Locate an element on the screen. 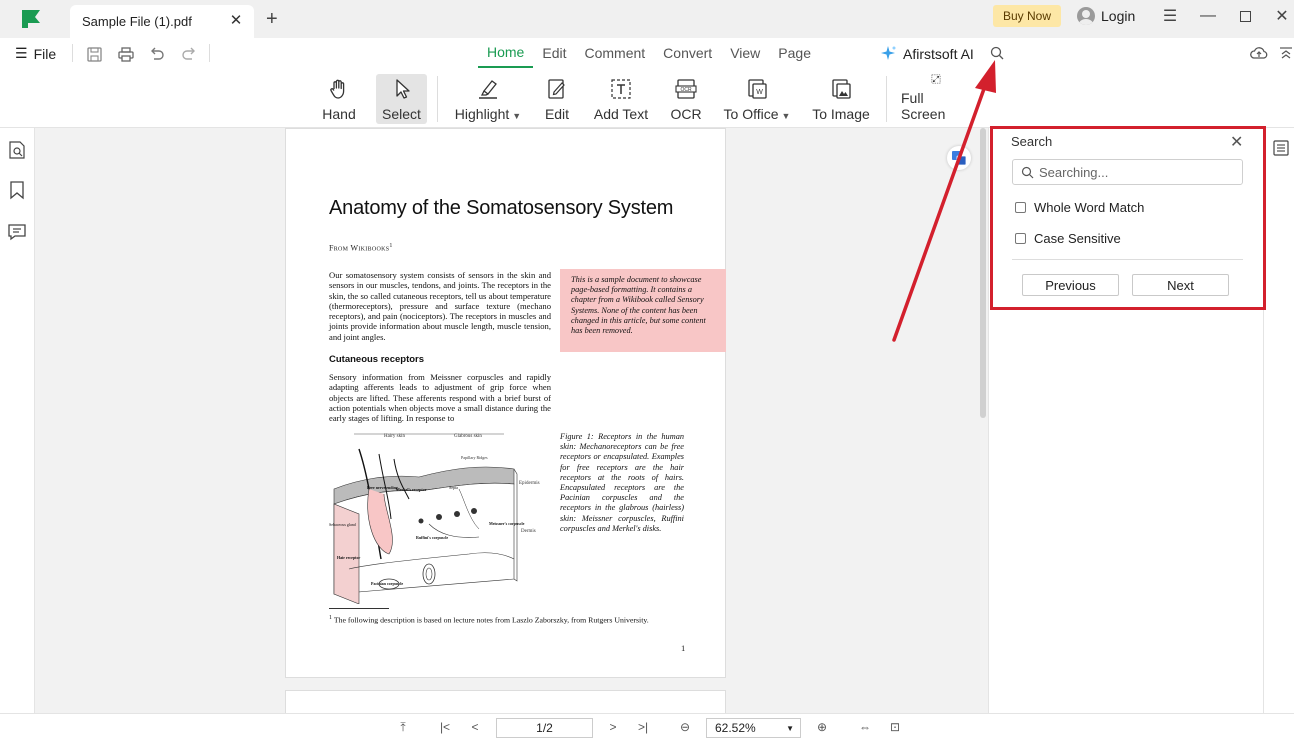 The height and width of the screenshot is (738, 1294). redo-icon is located at coordinates (189, 54).